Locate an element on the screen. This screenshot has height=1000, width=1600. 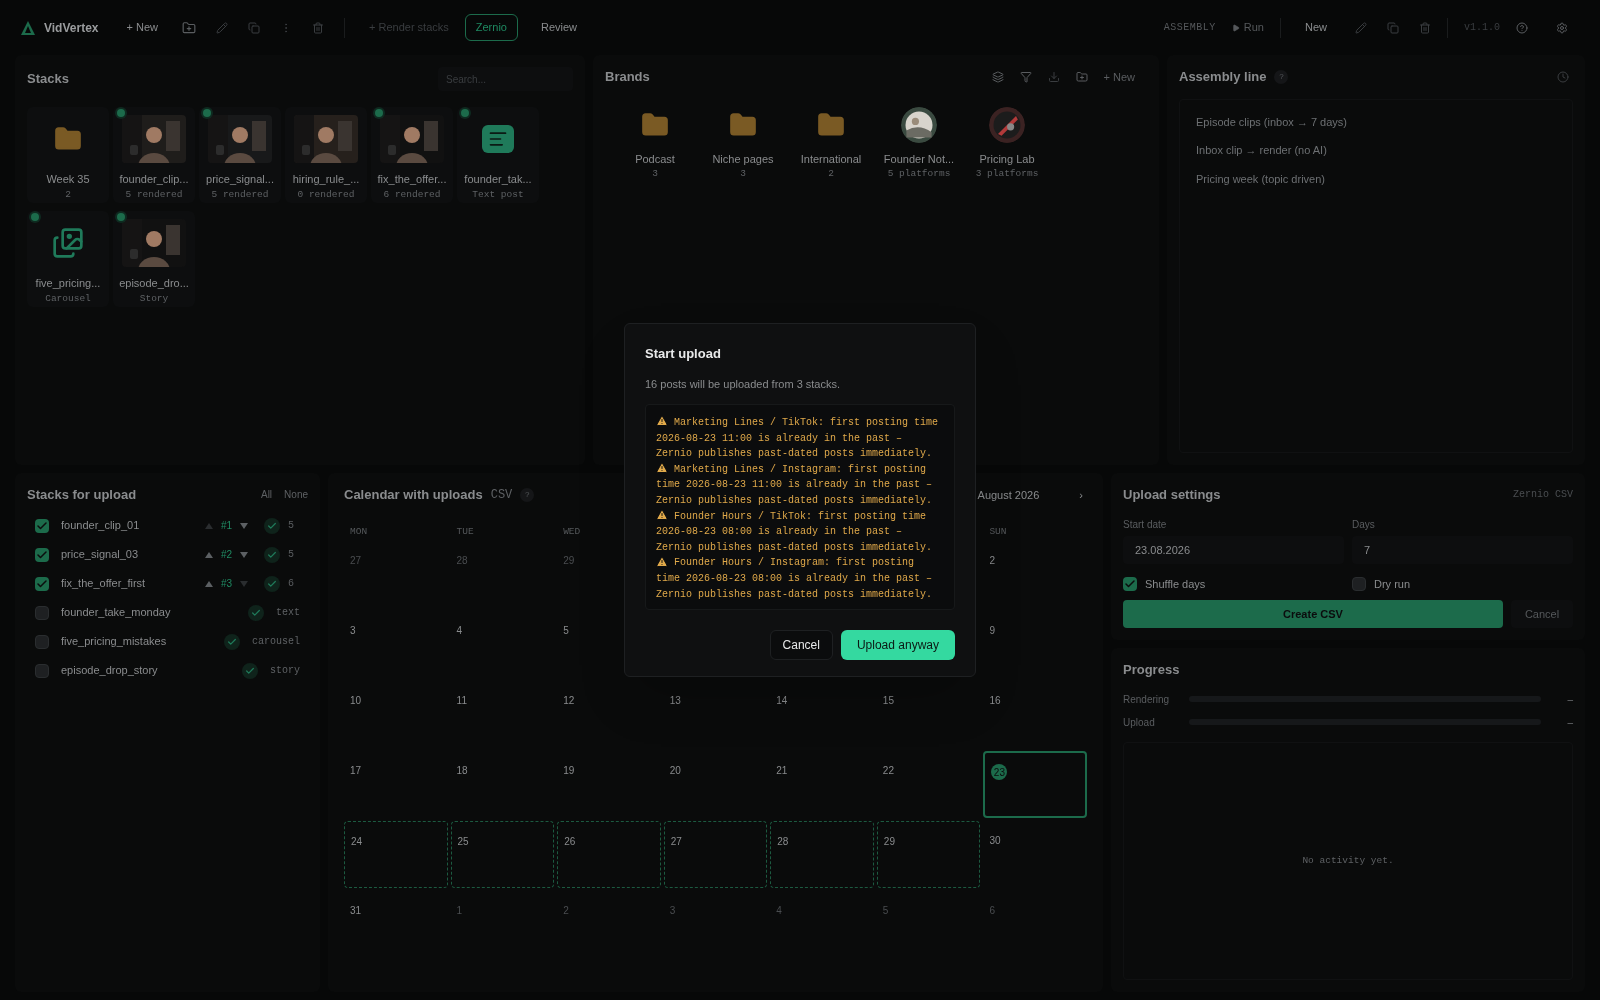
brand-meta: 3 is located at coordinates (655, 174).